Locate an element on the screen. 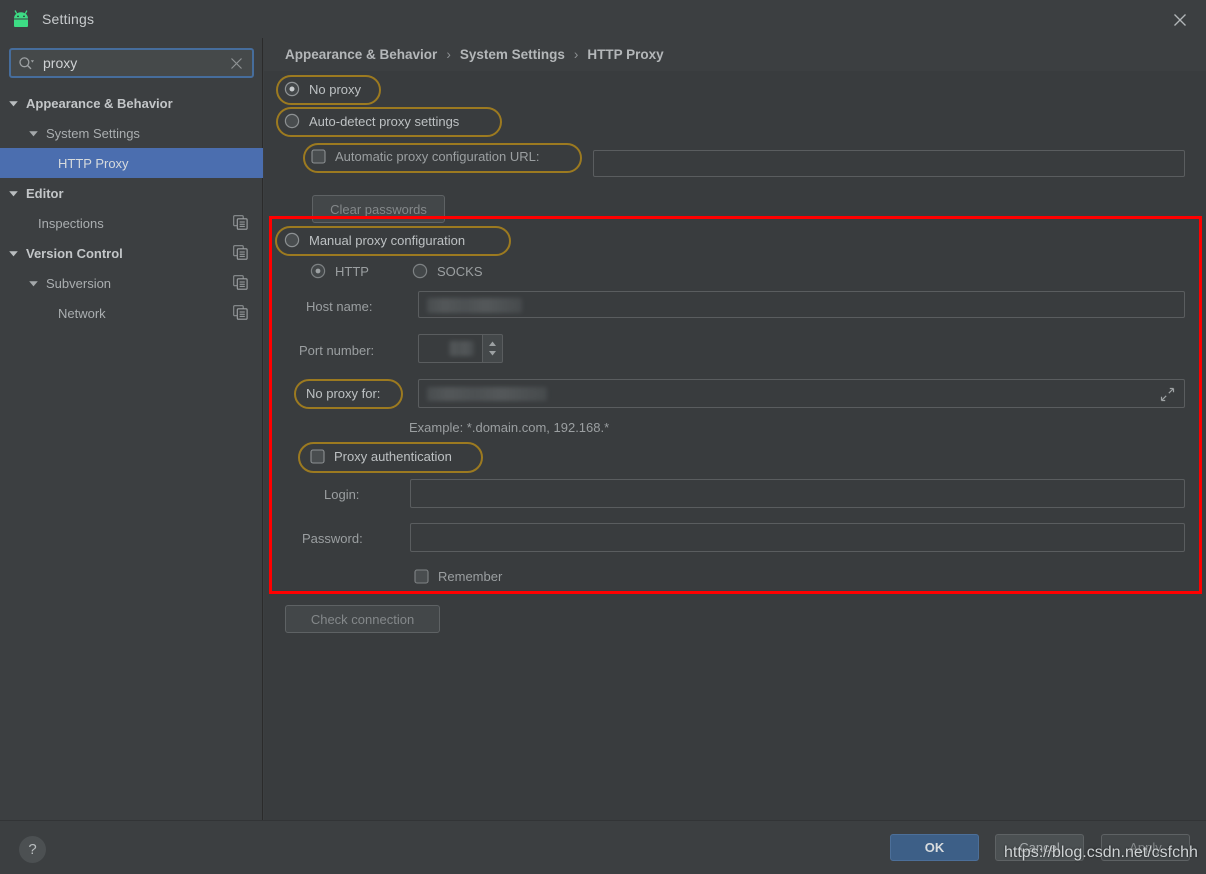 This screenshot has width=1206, height=874. socks-label: SOCKS is located at coordinates (460, 271).